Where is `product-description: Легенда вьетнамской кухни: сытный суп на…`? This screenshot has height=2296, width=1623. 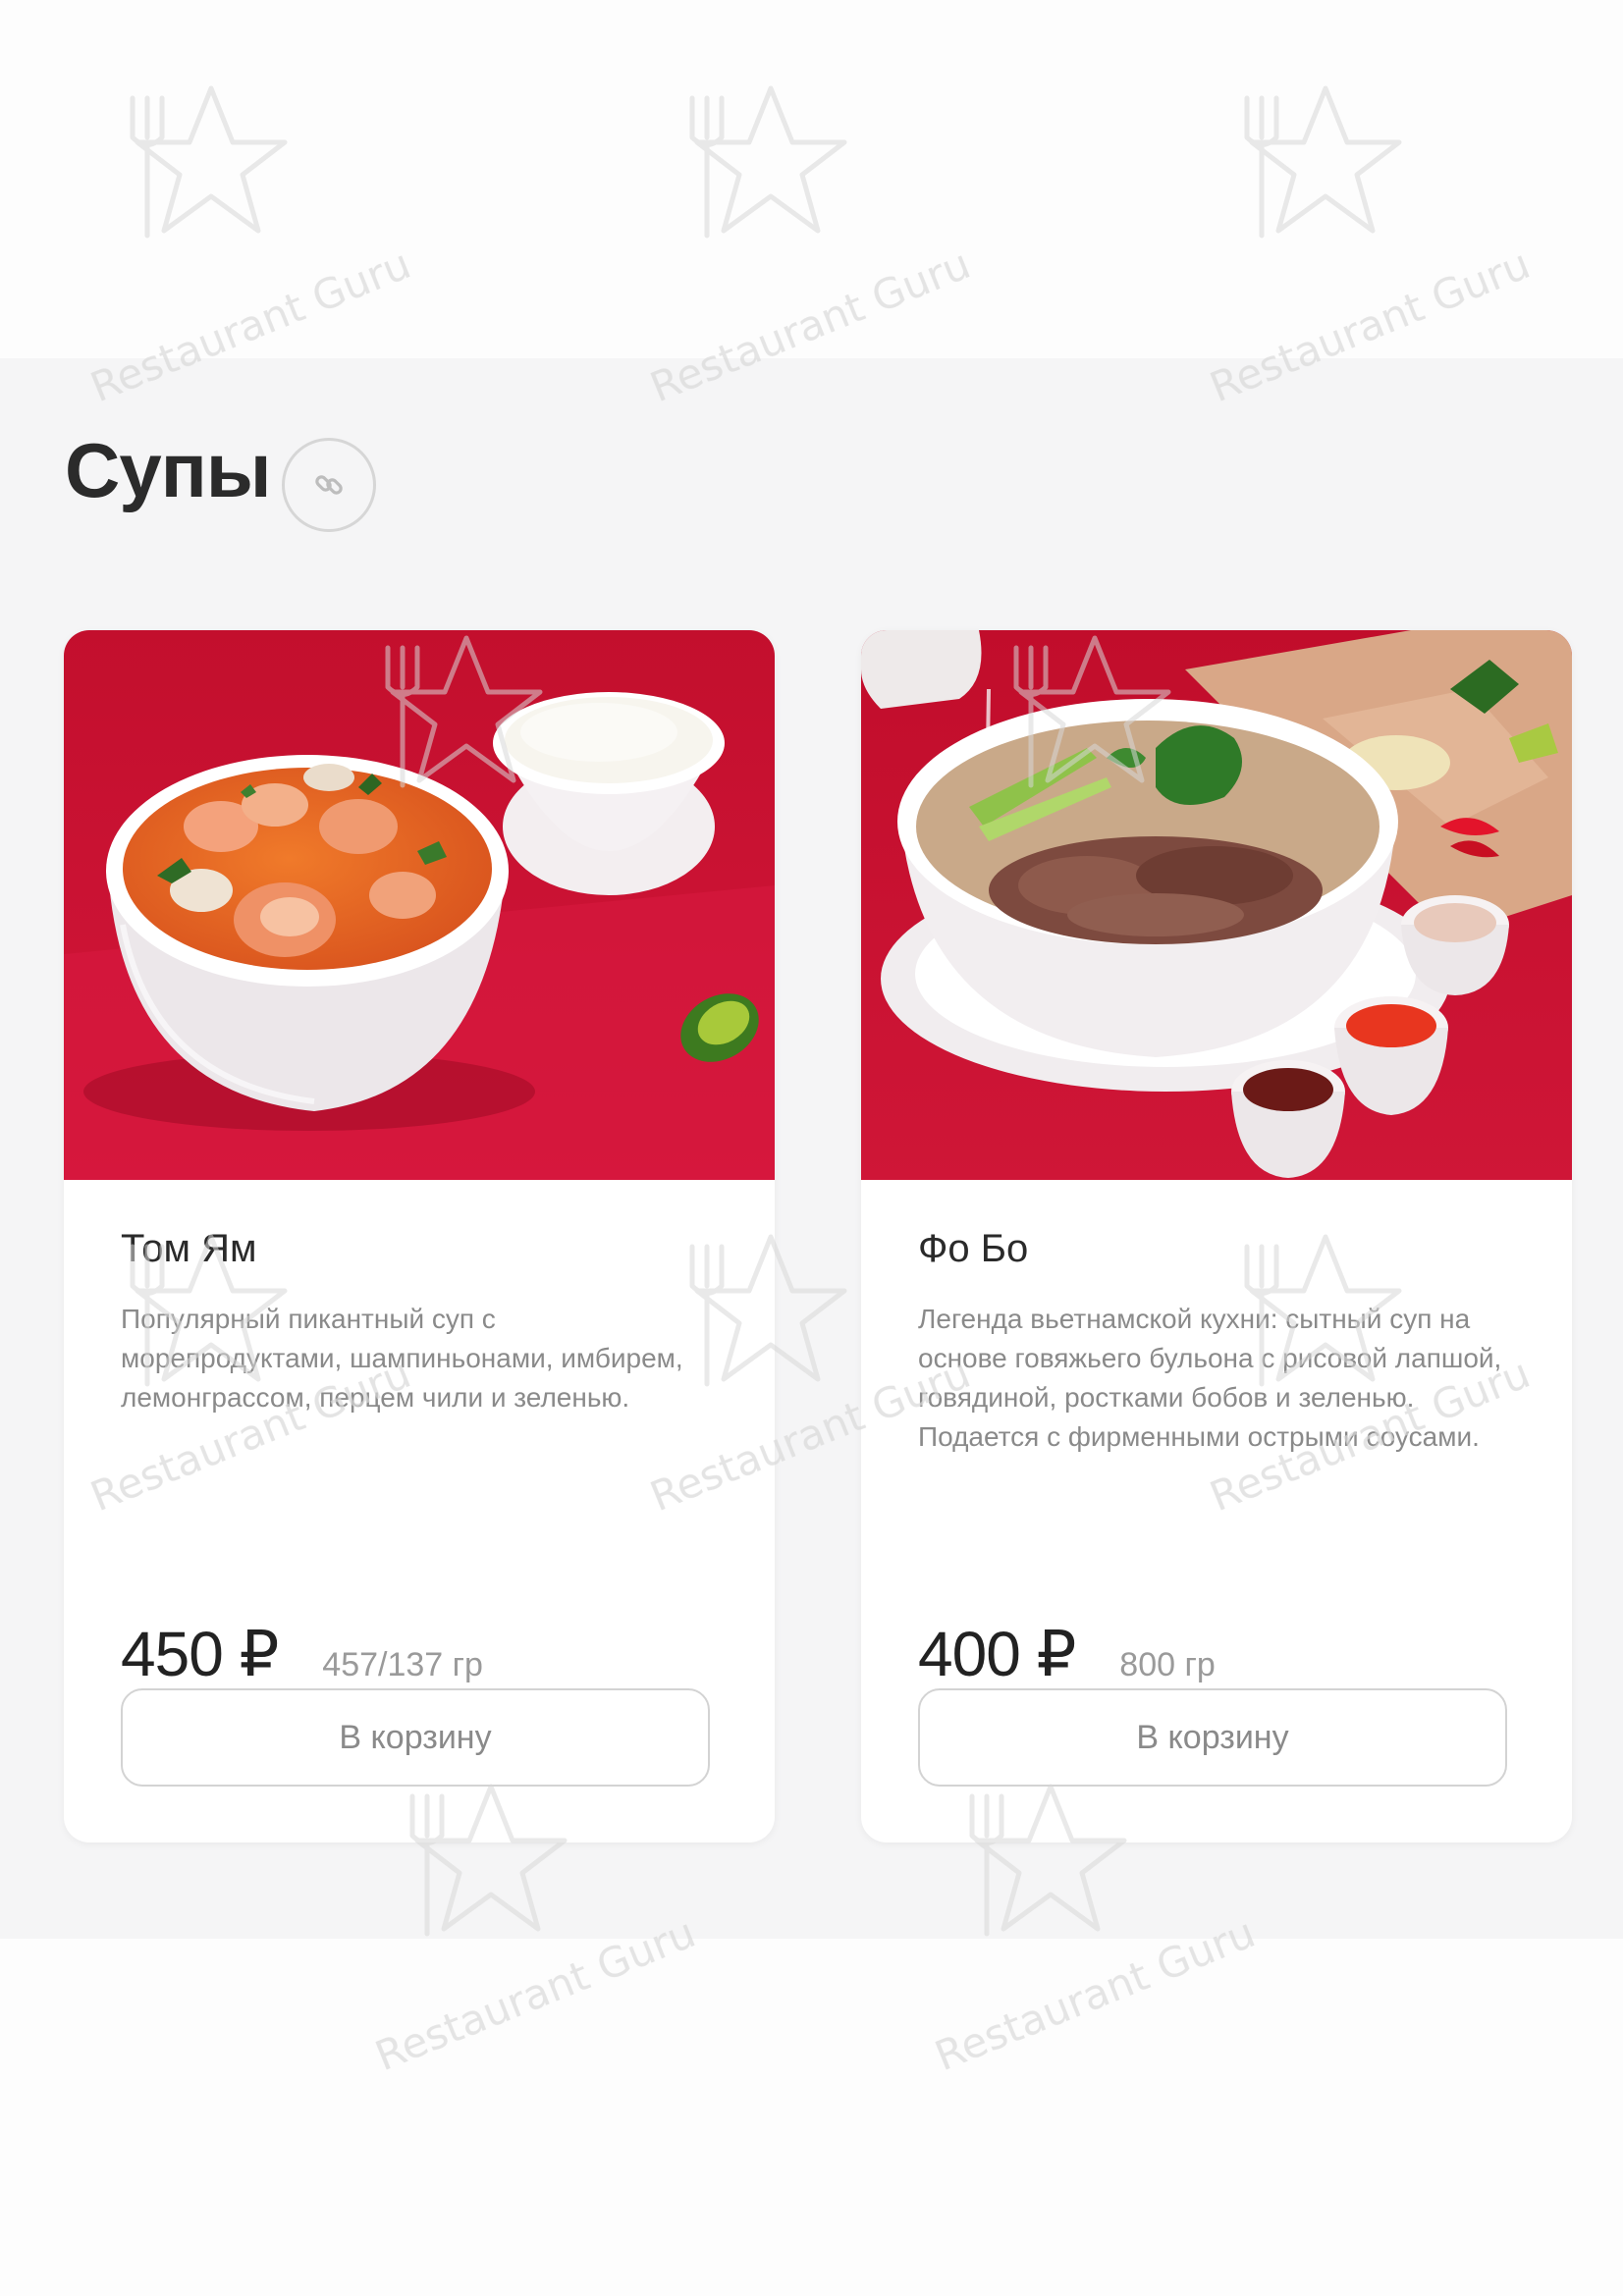 product-description: Легенда вьетнамской кухни: сытный суп на… is located at coordinates (1210, 1378).